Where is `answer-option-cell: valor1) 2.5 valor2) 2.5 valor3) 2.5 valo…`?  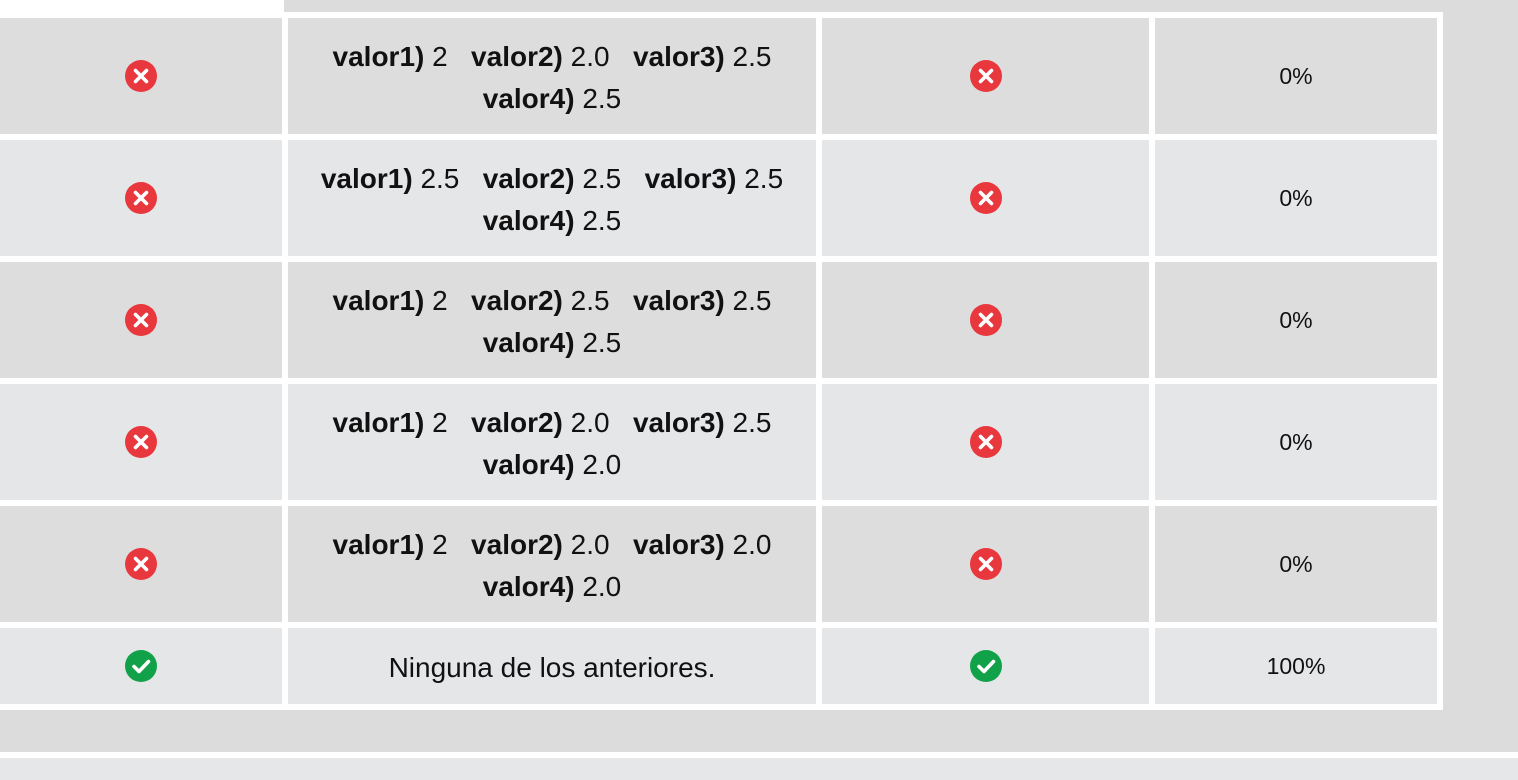 answer-option-cell: valor1) 2.5 valor2) 2.5 valor3) 2.5 valo… is located at coordinates (552, 198).